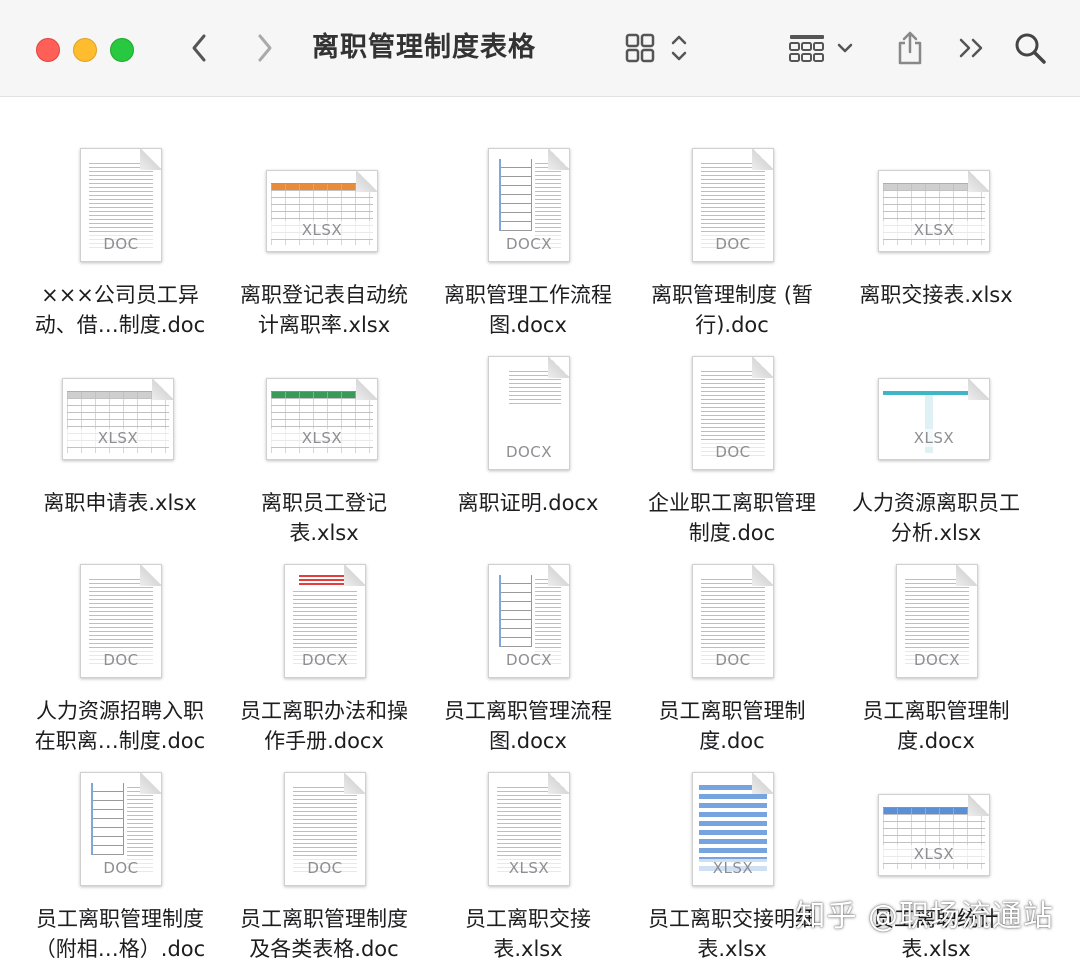  I want to click on file-name-line-1: ×××公司员工异, so click(120, 295).